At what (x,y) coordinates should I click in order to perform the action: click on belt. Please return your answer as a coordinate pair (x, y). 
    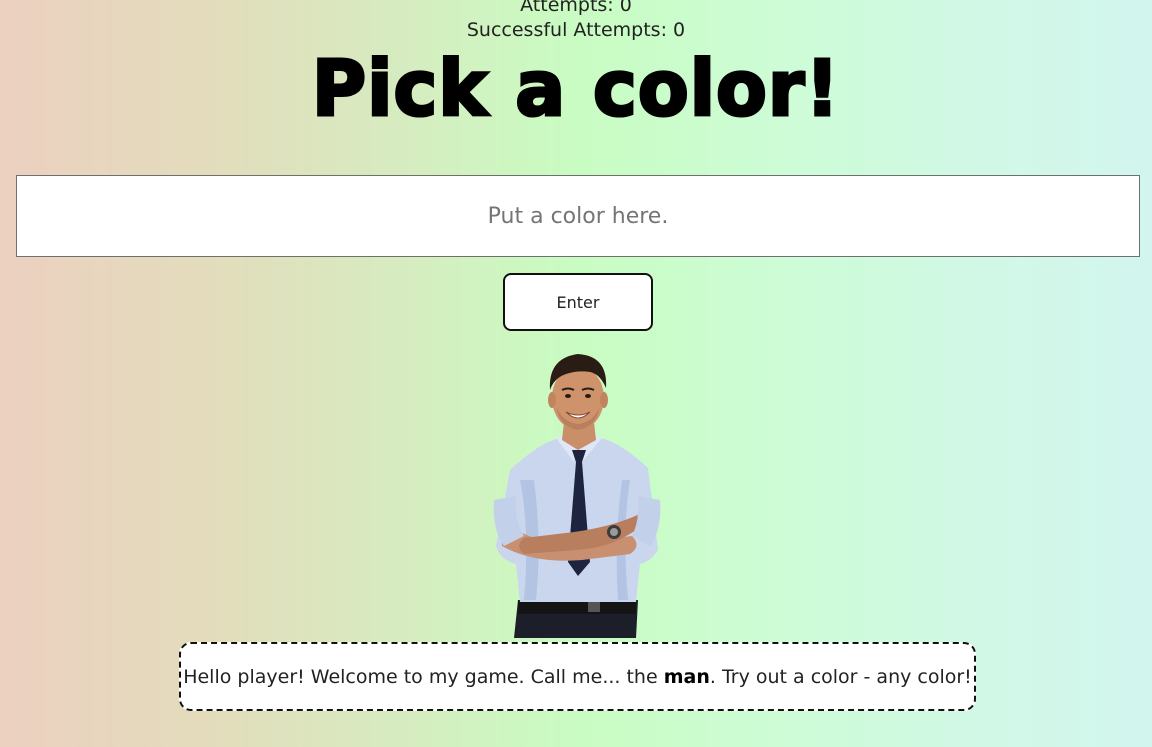
    Looking at the image, I should click on (577, 607).